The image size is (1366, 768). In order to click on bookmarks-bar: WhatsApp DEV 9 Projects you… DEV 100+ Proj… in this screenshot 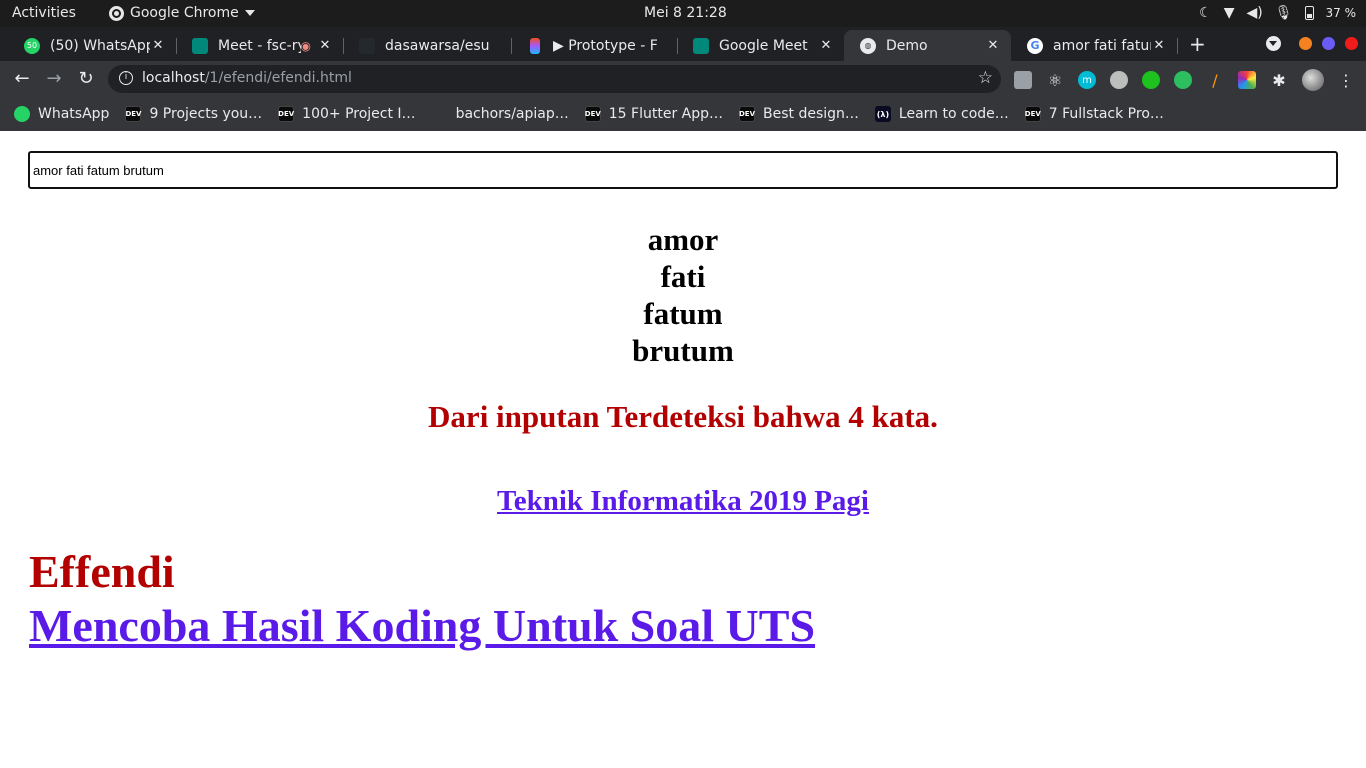, I will do `click(683, 114)`.